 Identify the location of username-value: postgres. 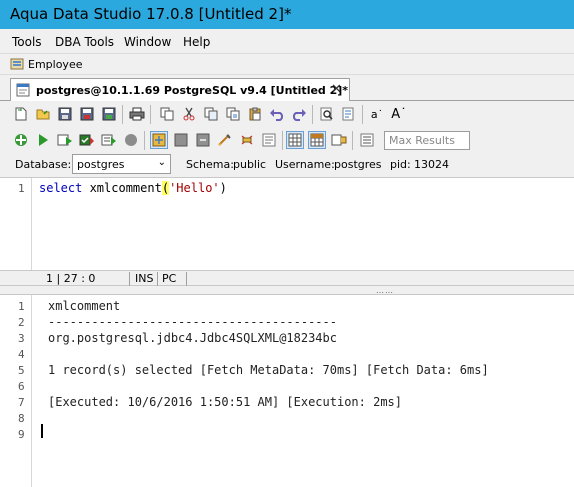
(358, 164).